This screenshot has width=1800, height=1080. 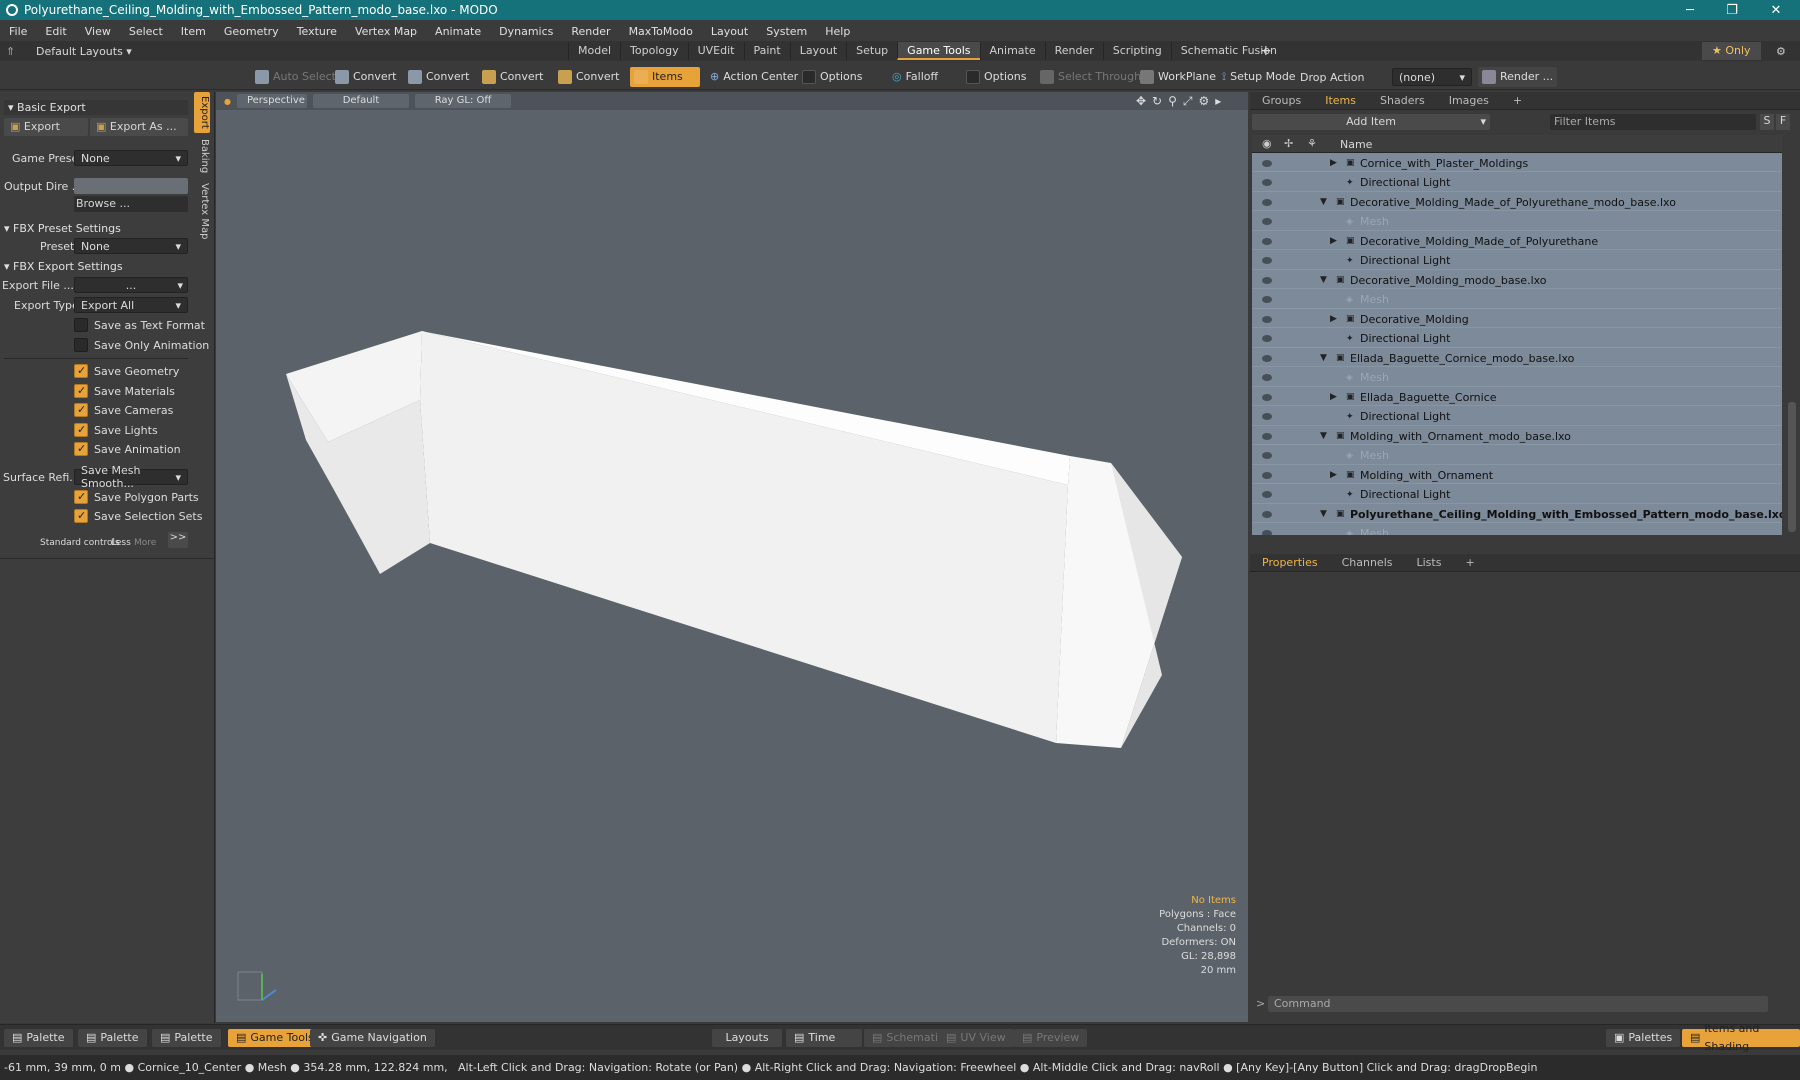 I want to click on surface-refinement-select: Save Mesh Smooth... ▾, so click(x=131, y=477).